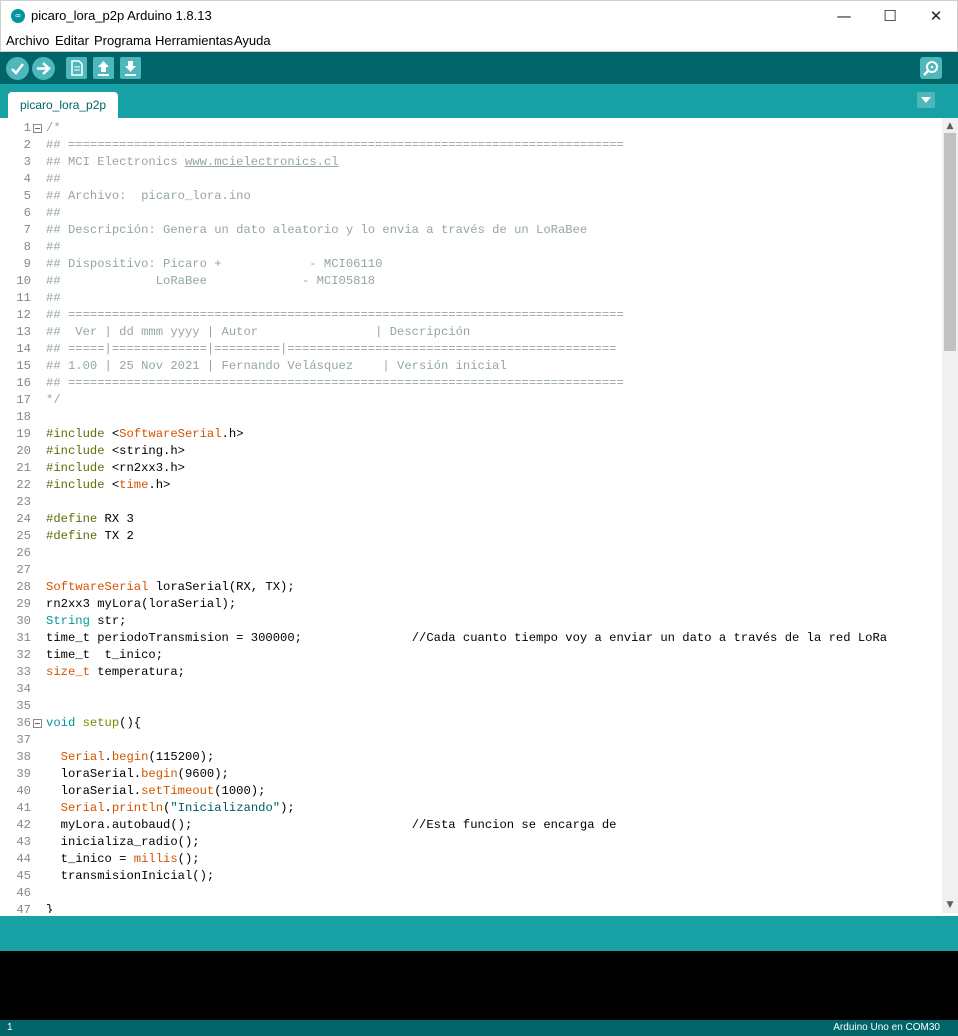 This screenshot has width=958, height=1036. Describe the element at coordinates (471, 570) in the screenshot. I see `code-line: 27` at that location.